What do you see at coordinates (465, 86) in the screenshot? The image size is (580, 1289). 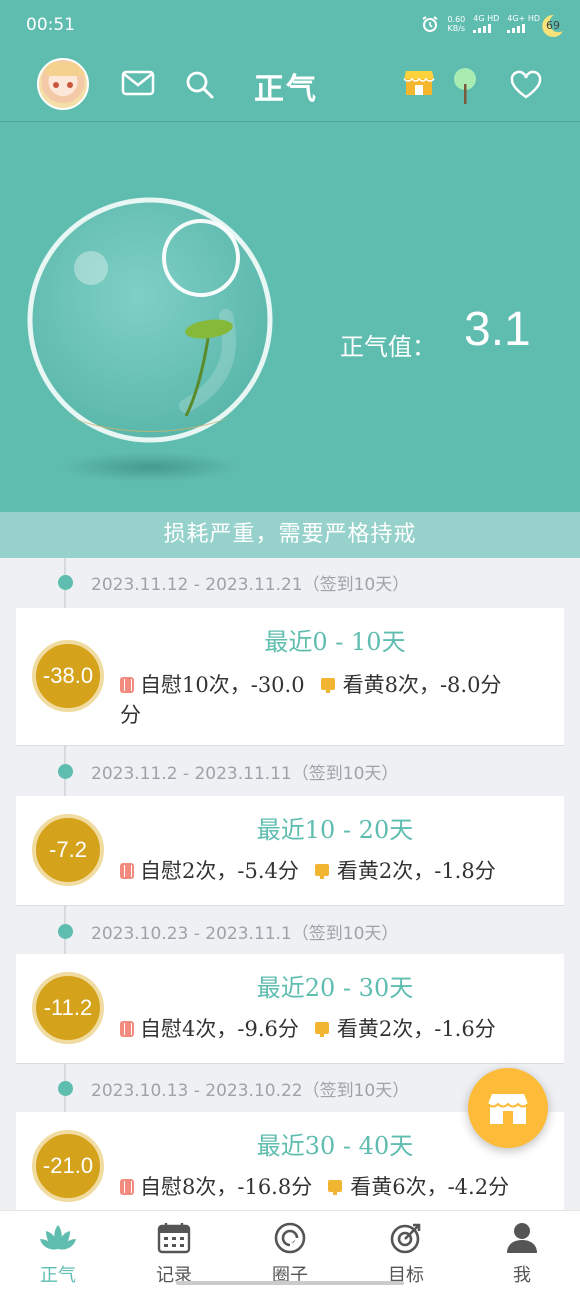 I see `tree-icon` at bounding box center [465, 86].